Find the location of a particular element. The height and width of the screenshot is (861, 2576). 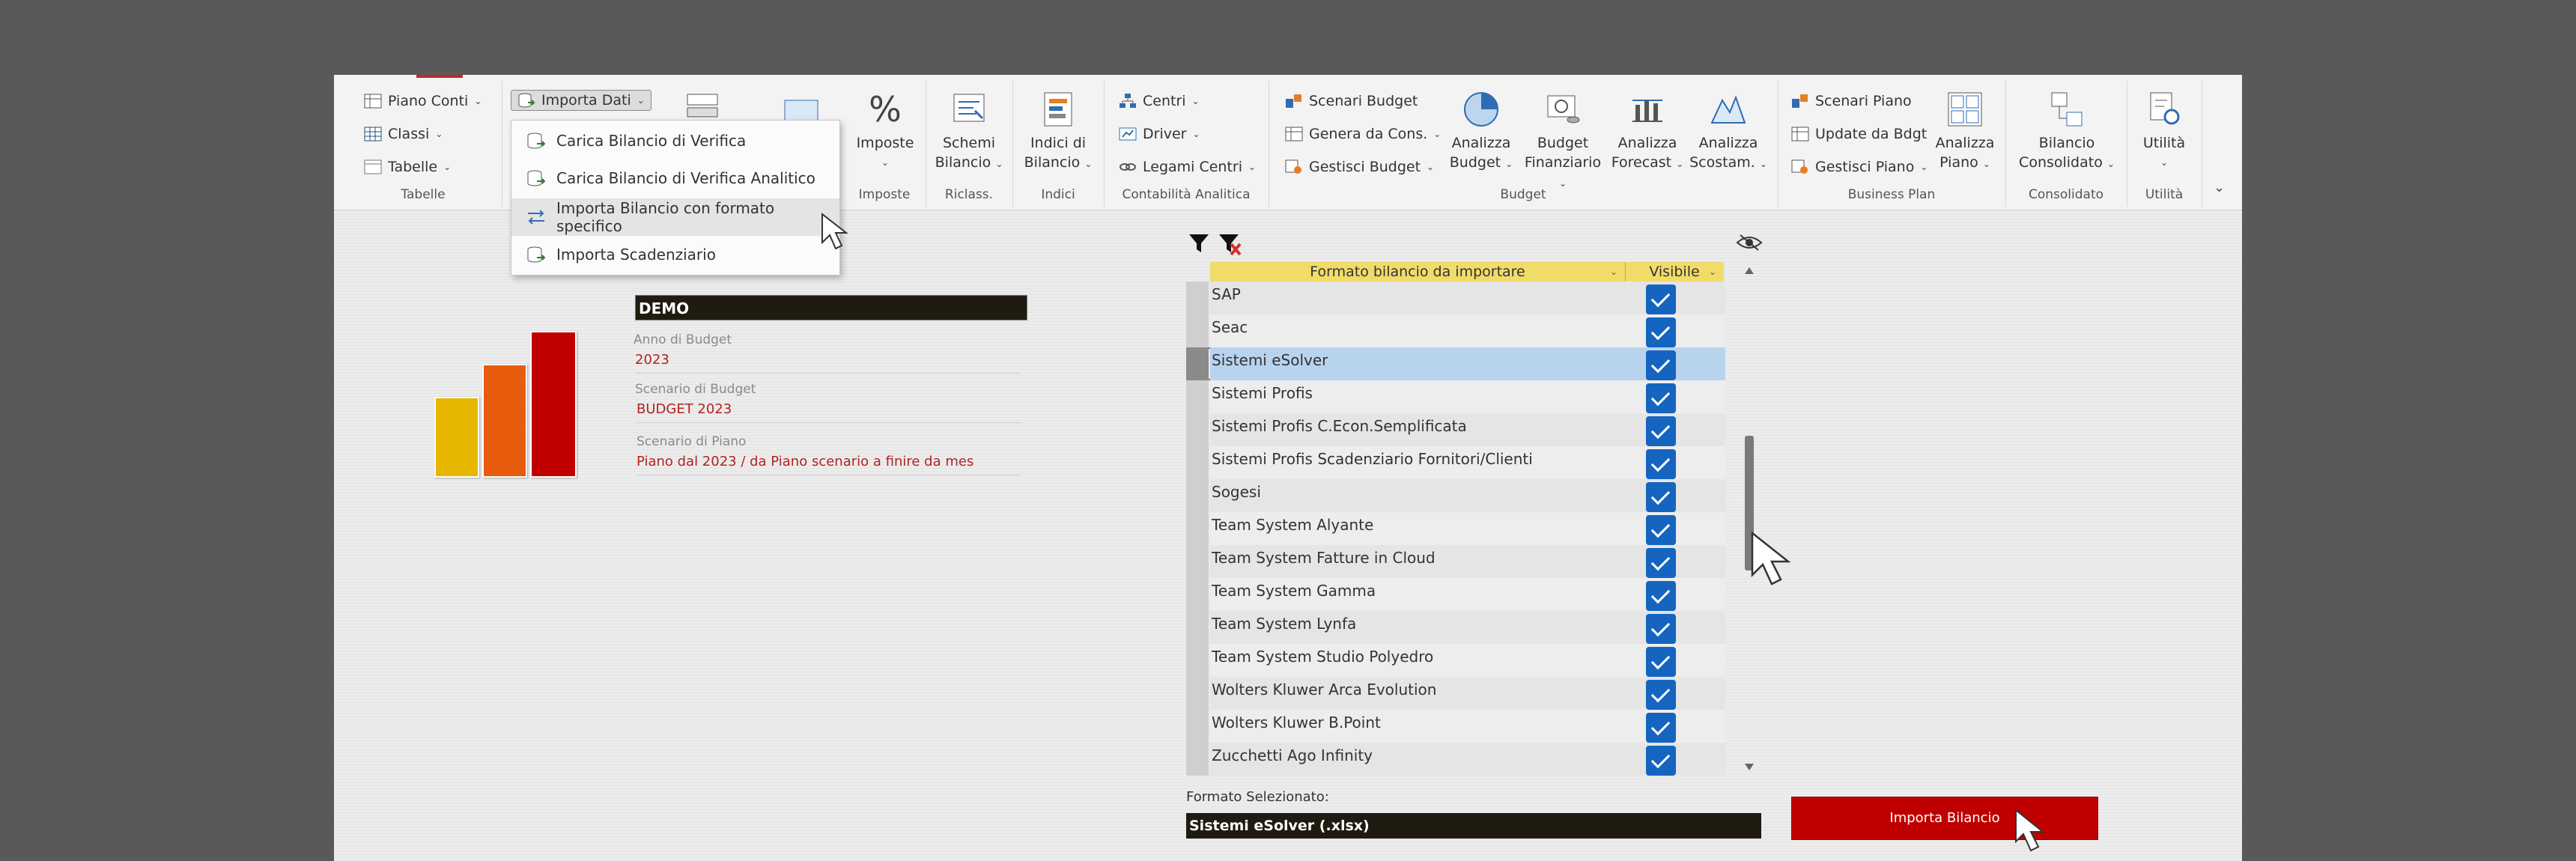

manage-icon is located at coordinates (1294, 167).